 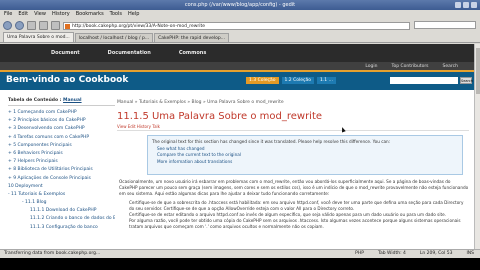 What do you see at coordinates (293, 127) in the screenshot?
I see `page-actions: View Edit History Talk` at bounding box center [293, 127].